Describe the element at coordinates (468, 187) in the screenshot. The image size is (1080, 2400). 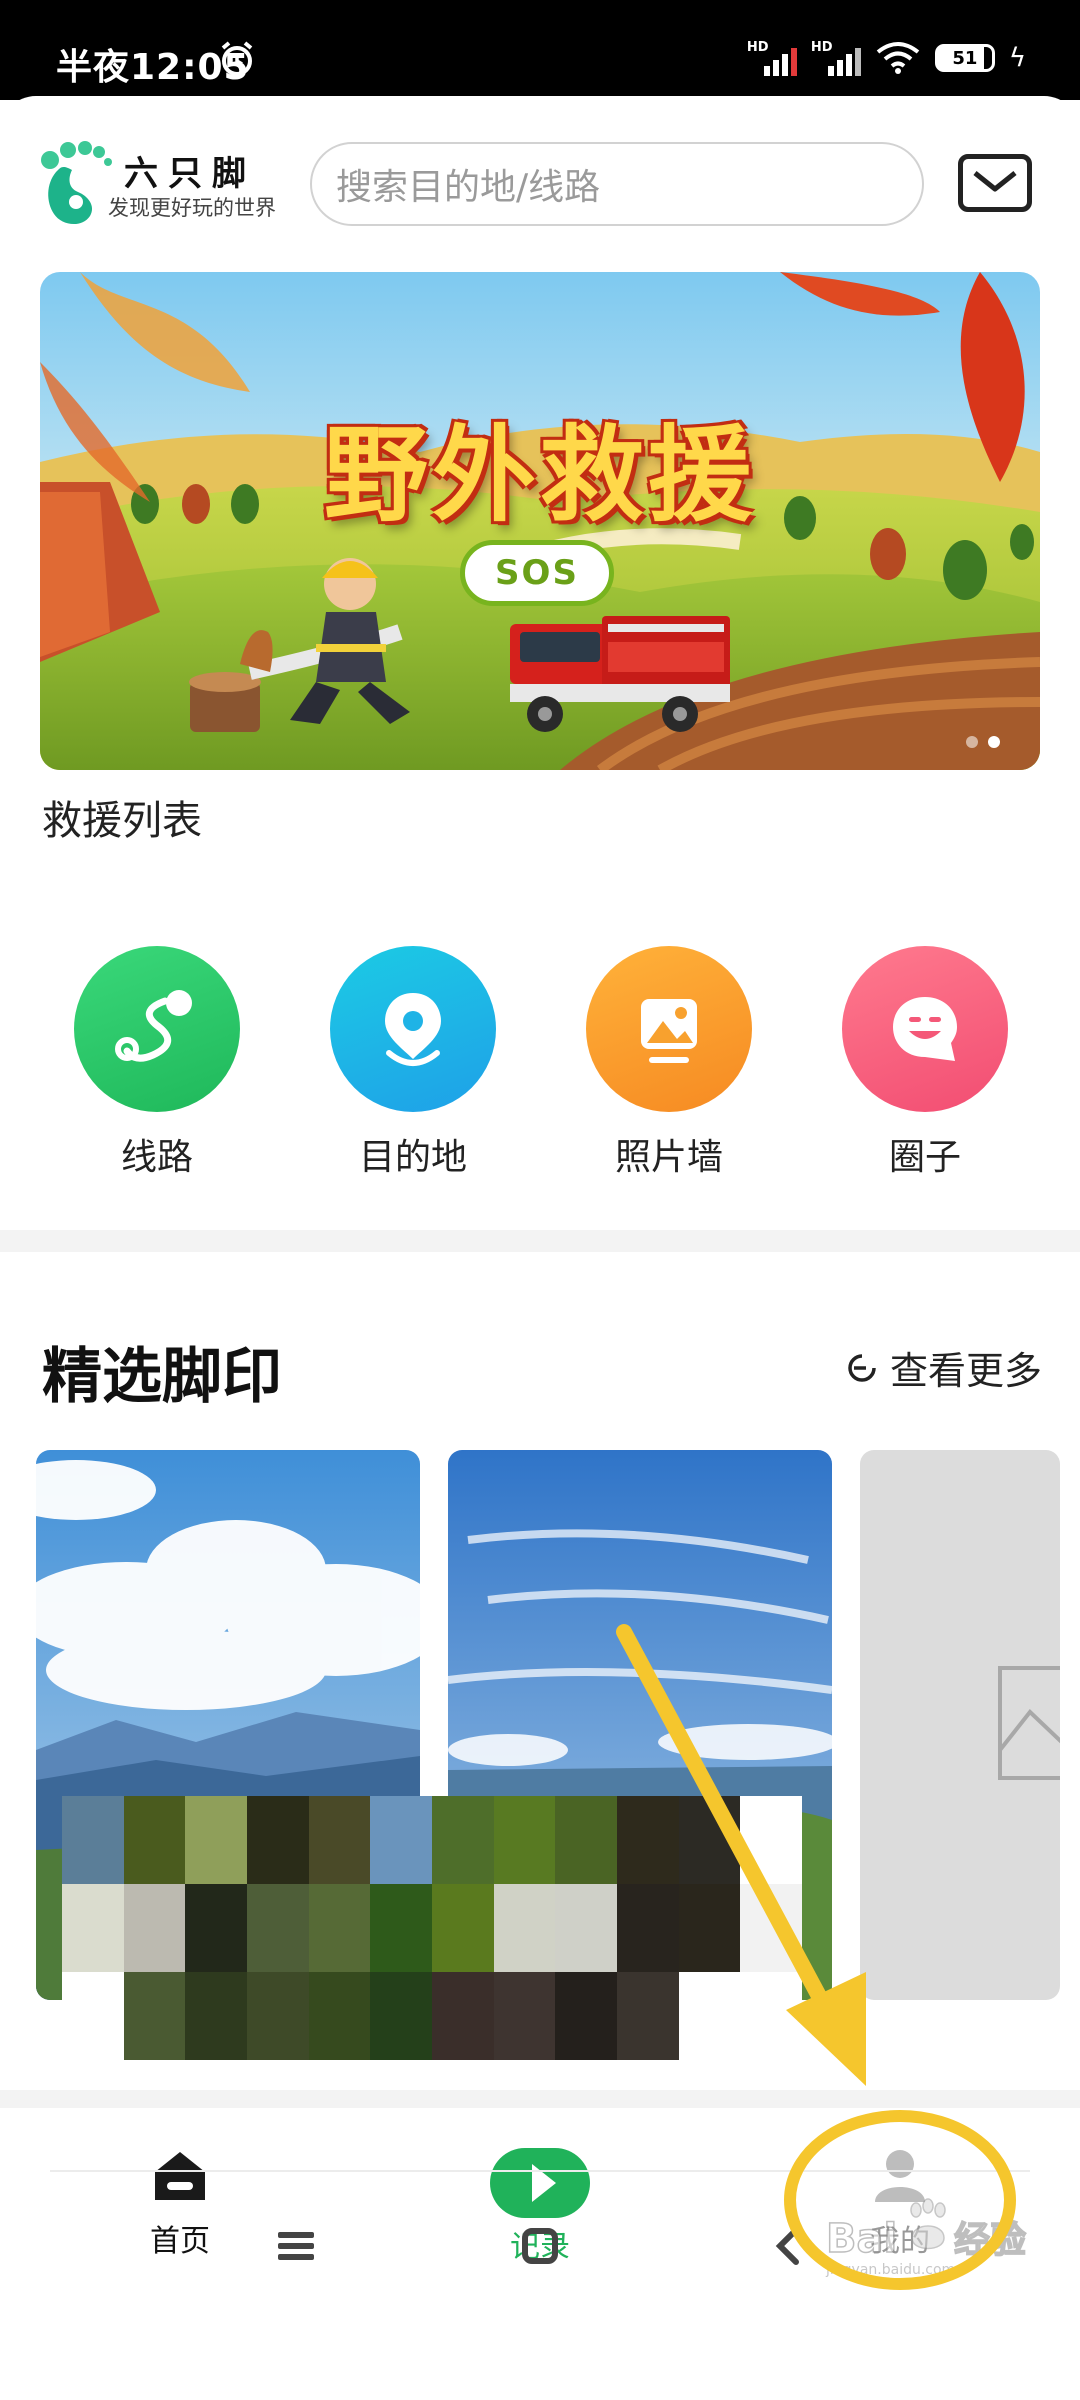
I see `search-placeholder: 搜索目的地/线路` at that location.